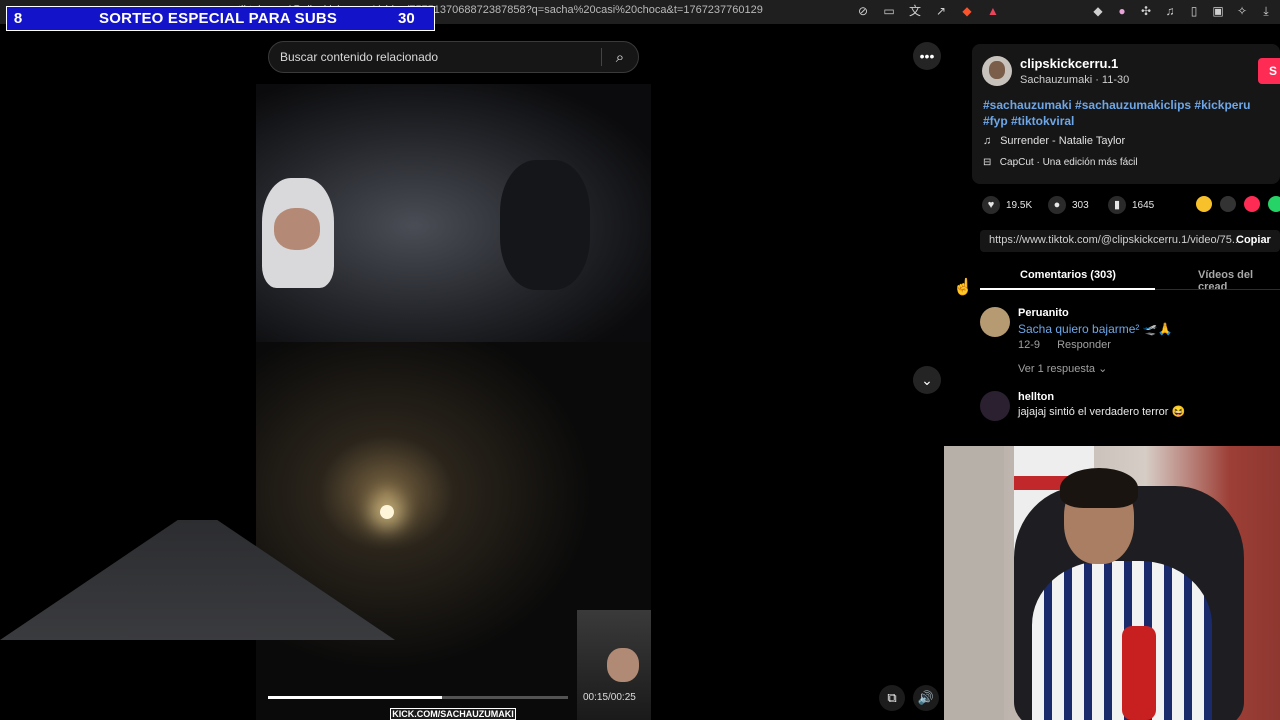 The width and height of the screenshot is (1280, 720). Describe the element at coordinates (1182, 11) in the screenshot. I see `extension-icons: ◆ ● ✣ ♫ ▯ ▣ ✧ ⤓` at that location.